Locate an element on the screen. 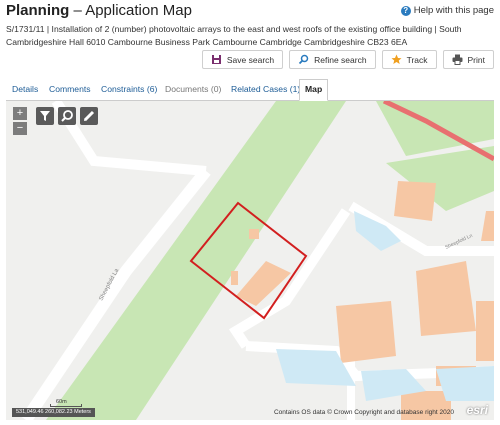 The width and height of the screenshot is (500, 425). draw-tool-button is located at coordinates (89, 116).